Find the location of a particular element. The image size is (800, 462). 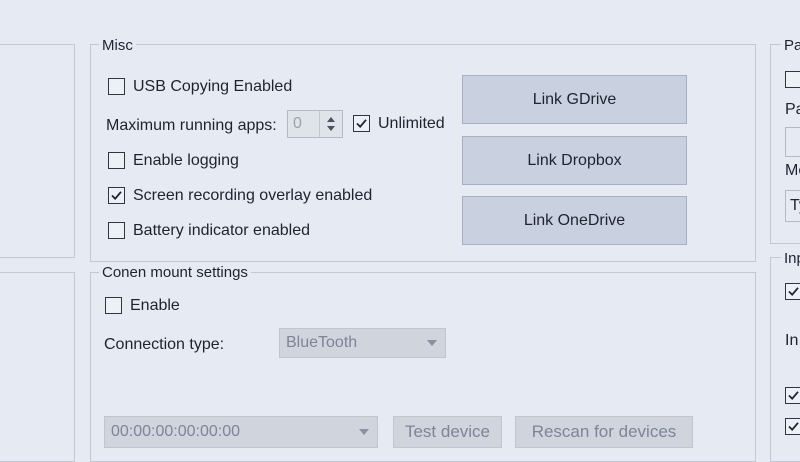

right-partial-text-field: Ty is located at coordinates (792, 206).